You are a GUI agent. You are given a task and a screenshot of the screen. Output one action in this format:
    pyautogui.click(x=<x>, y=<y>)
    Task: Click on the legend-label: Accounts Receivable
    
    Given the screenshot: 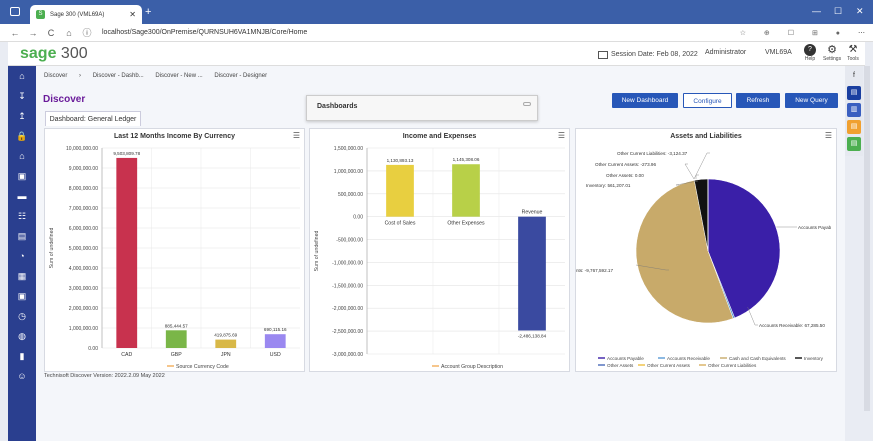 What is the action you would take?
    pyautogui.click(x=688, y=358)
    